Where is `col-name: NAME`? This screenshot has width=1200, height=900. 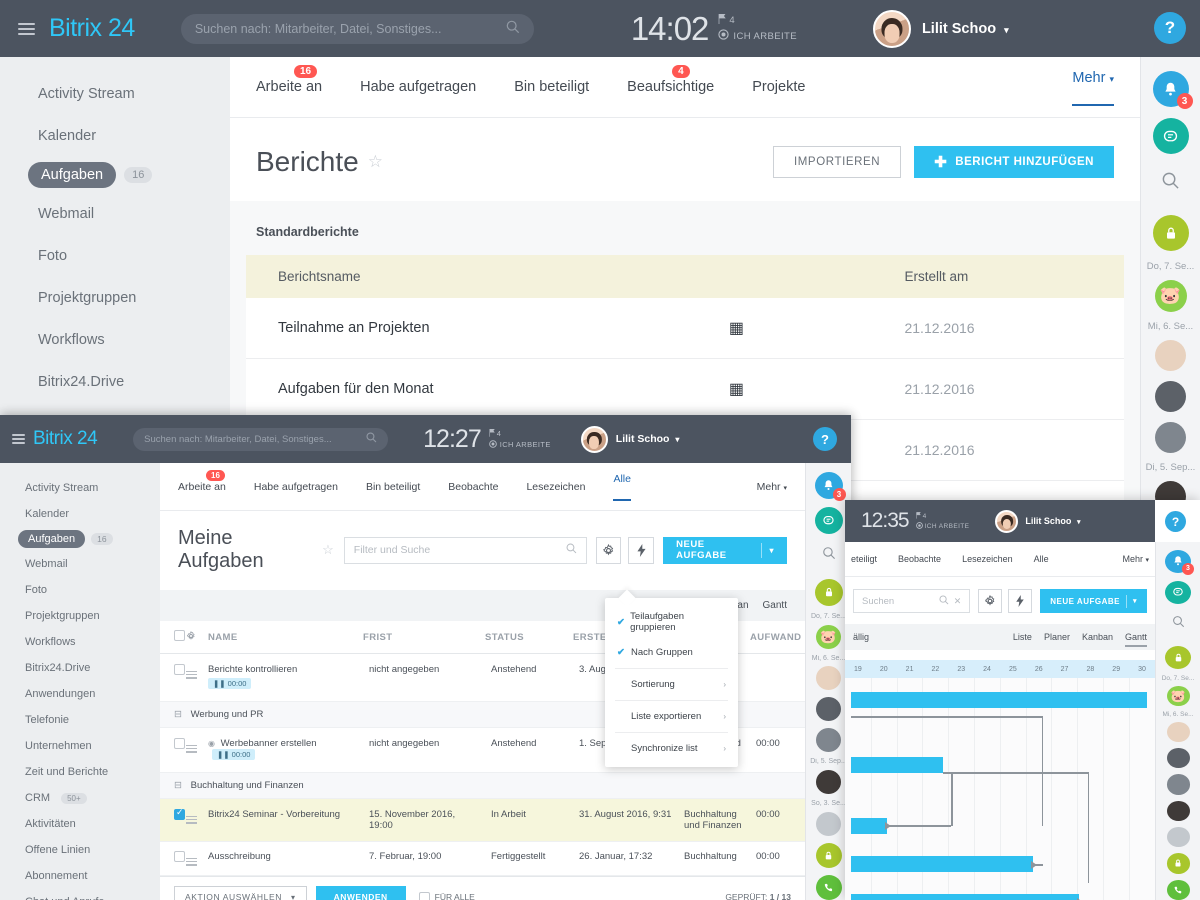 col-name: NAME is located at coordinates (285, 637).